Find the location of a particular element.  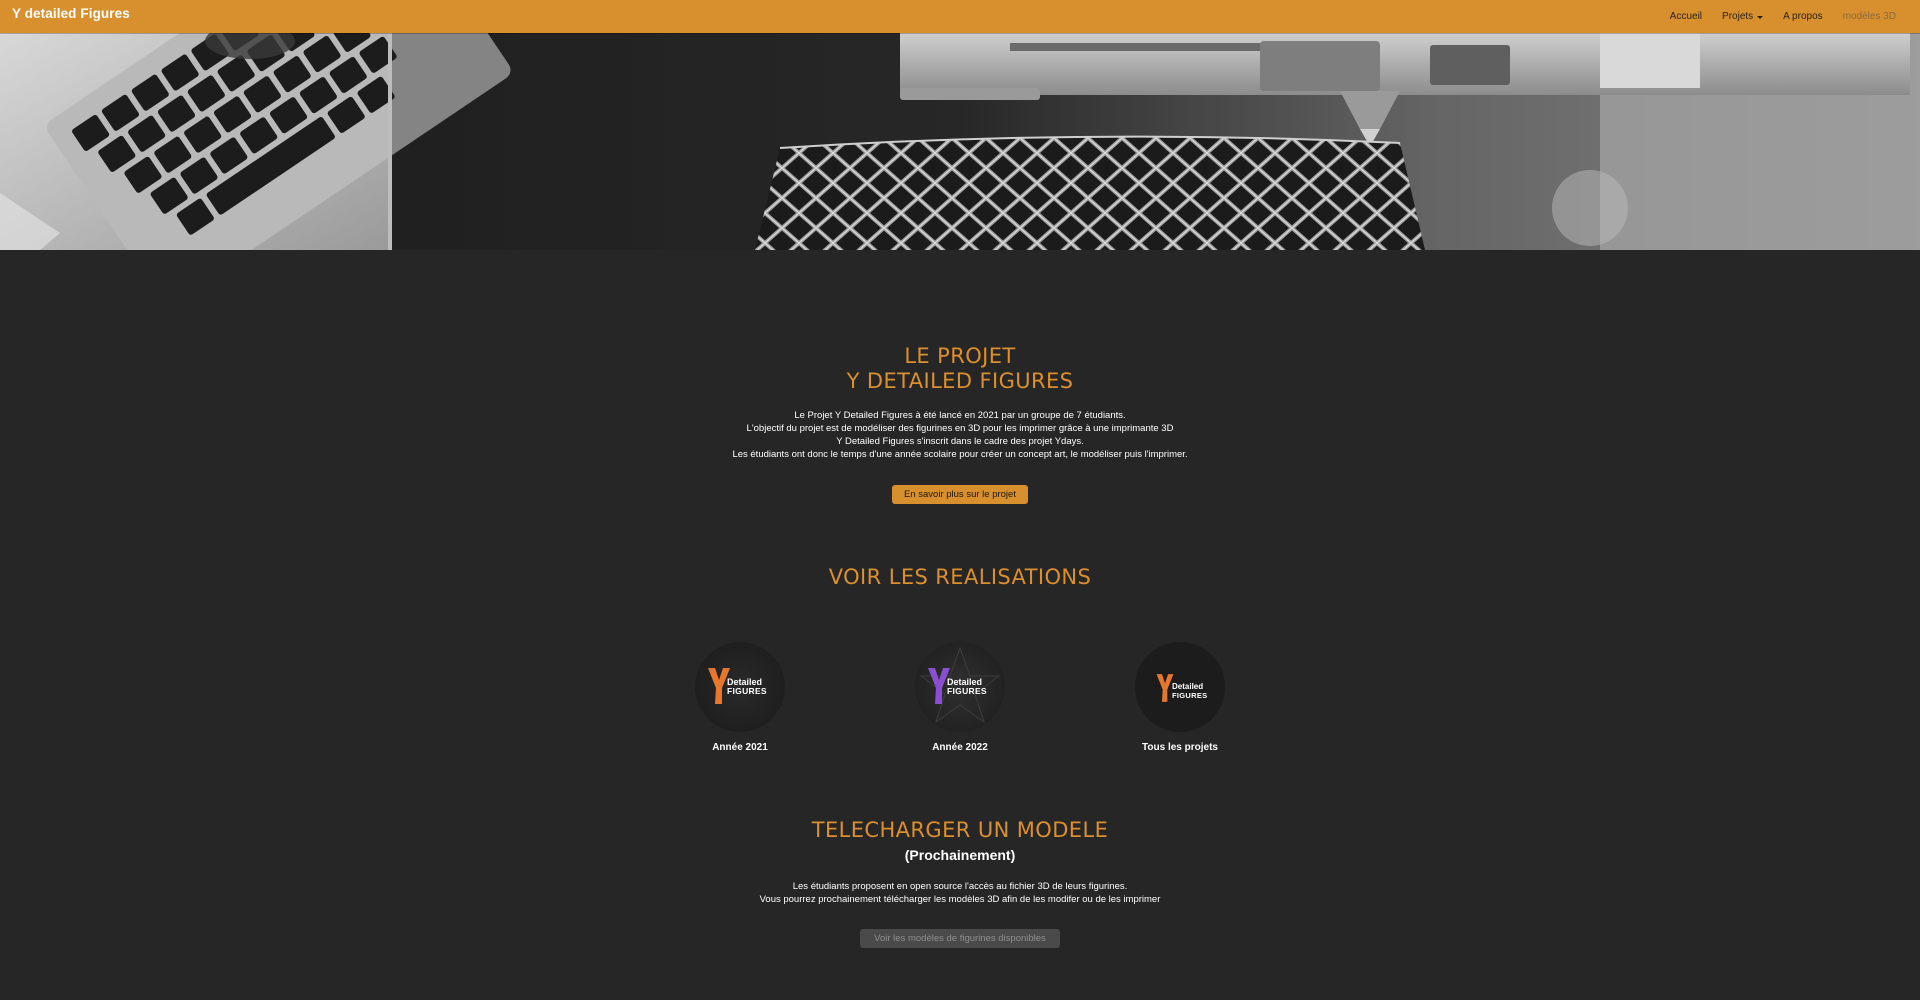

nav-item-a-propos: A propos is located at coordinates (1802, 16).